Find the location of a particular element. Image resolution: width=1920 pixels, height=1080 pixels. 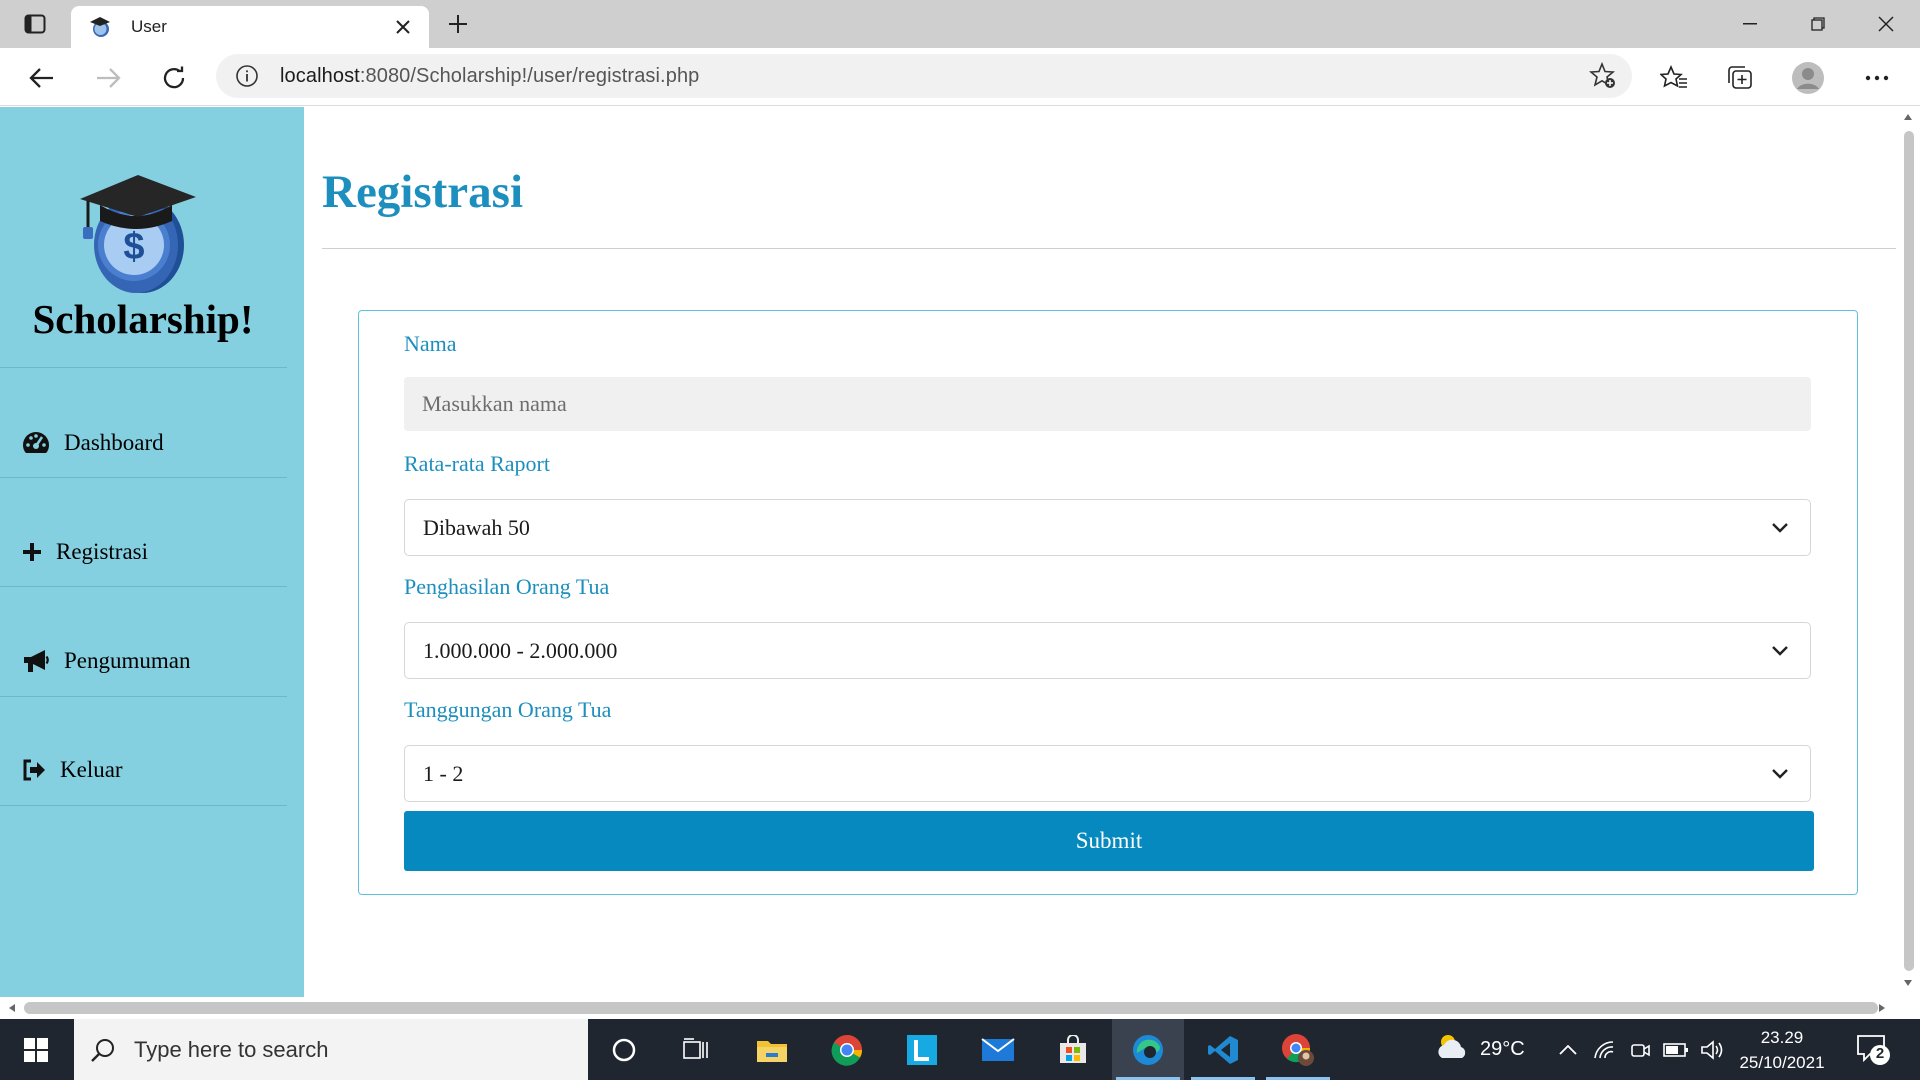

nama-input is located at coordinates (1107, 404).